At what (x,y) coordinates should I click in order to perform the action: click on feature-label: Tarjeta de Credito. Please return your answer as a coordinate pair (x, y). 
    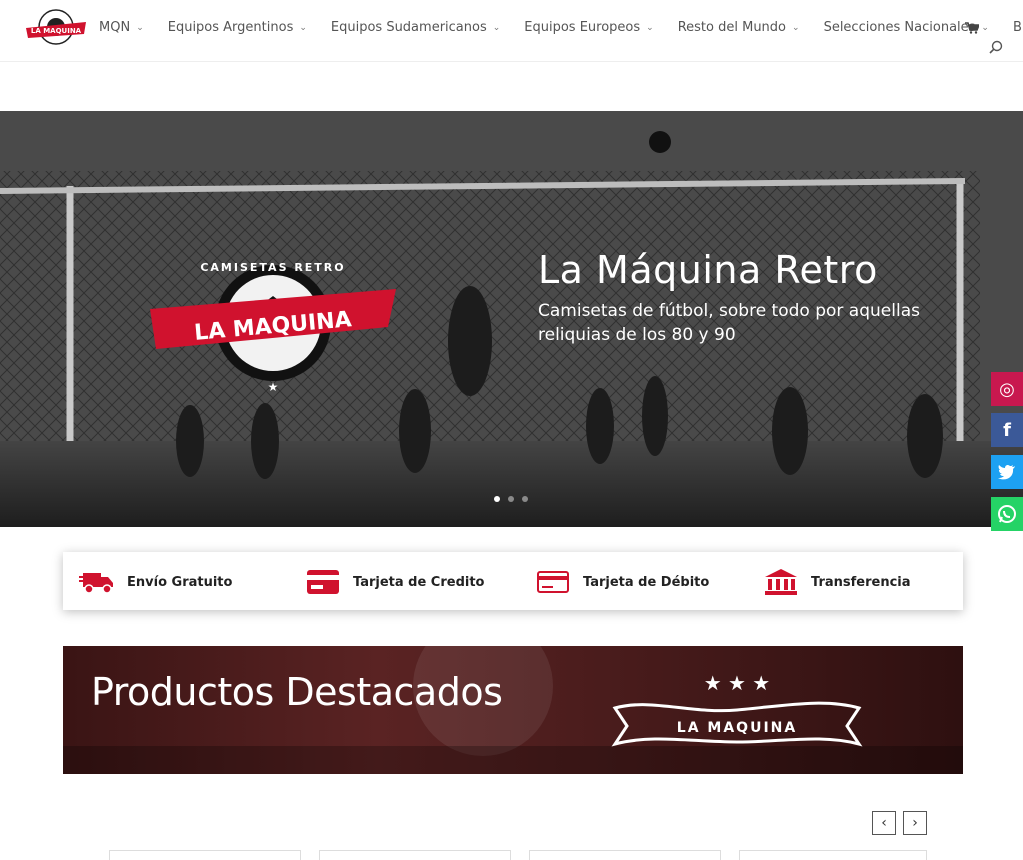
    Looking at the image, I should click on (419, 582).